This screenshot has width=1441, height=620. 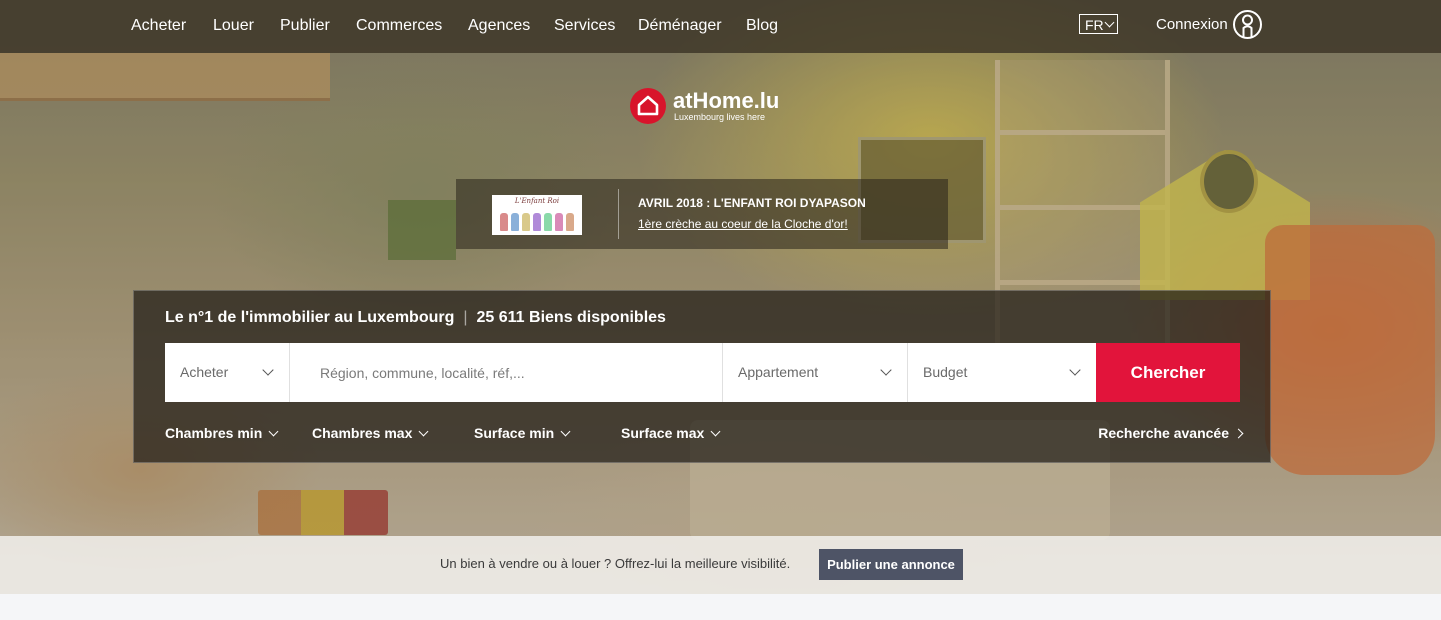 I want to click on nav-item-louer: Louer, so click(x=233, y=26).